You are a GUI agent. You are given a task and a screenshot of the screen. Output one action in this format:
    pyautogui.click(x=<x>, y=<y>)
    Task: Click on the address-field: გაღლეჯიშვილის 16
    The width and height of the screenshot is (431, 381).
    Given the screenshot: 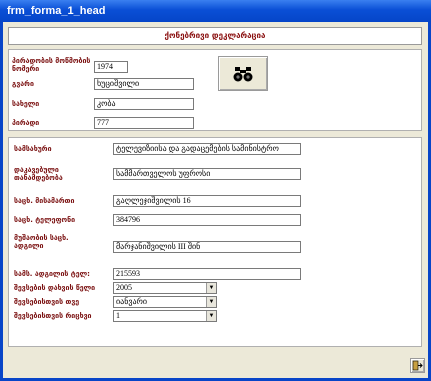 What is the action you would take?
    pyautogui.click(x=207, y=201)
    